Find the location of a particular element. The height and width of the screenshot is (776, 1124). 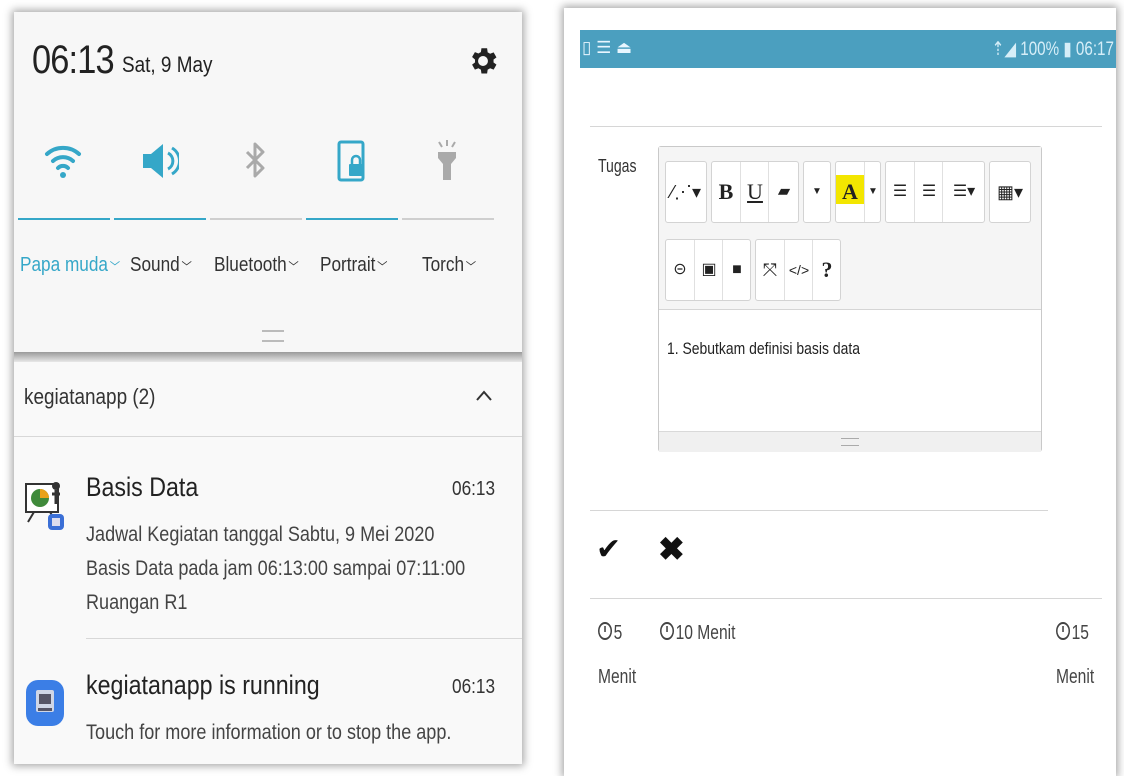

toolbar-group-view: ⤧ </> ? is located at coordinates (798, 270).